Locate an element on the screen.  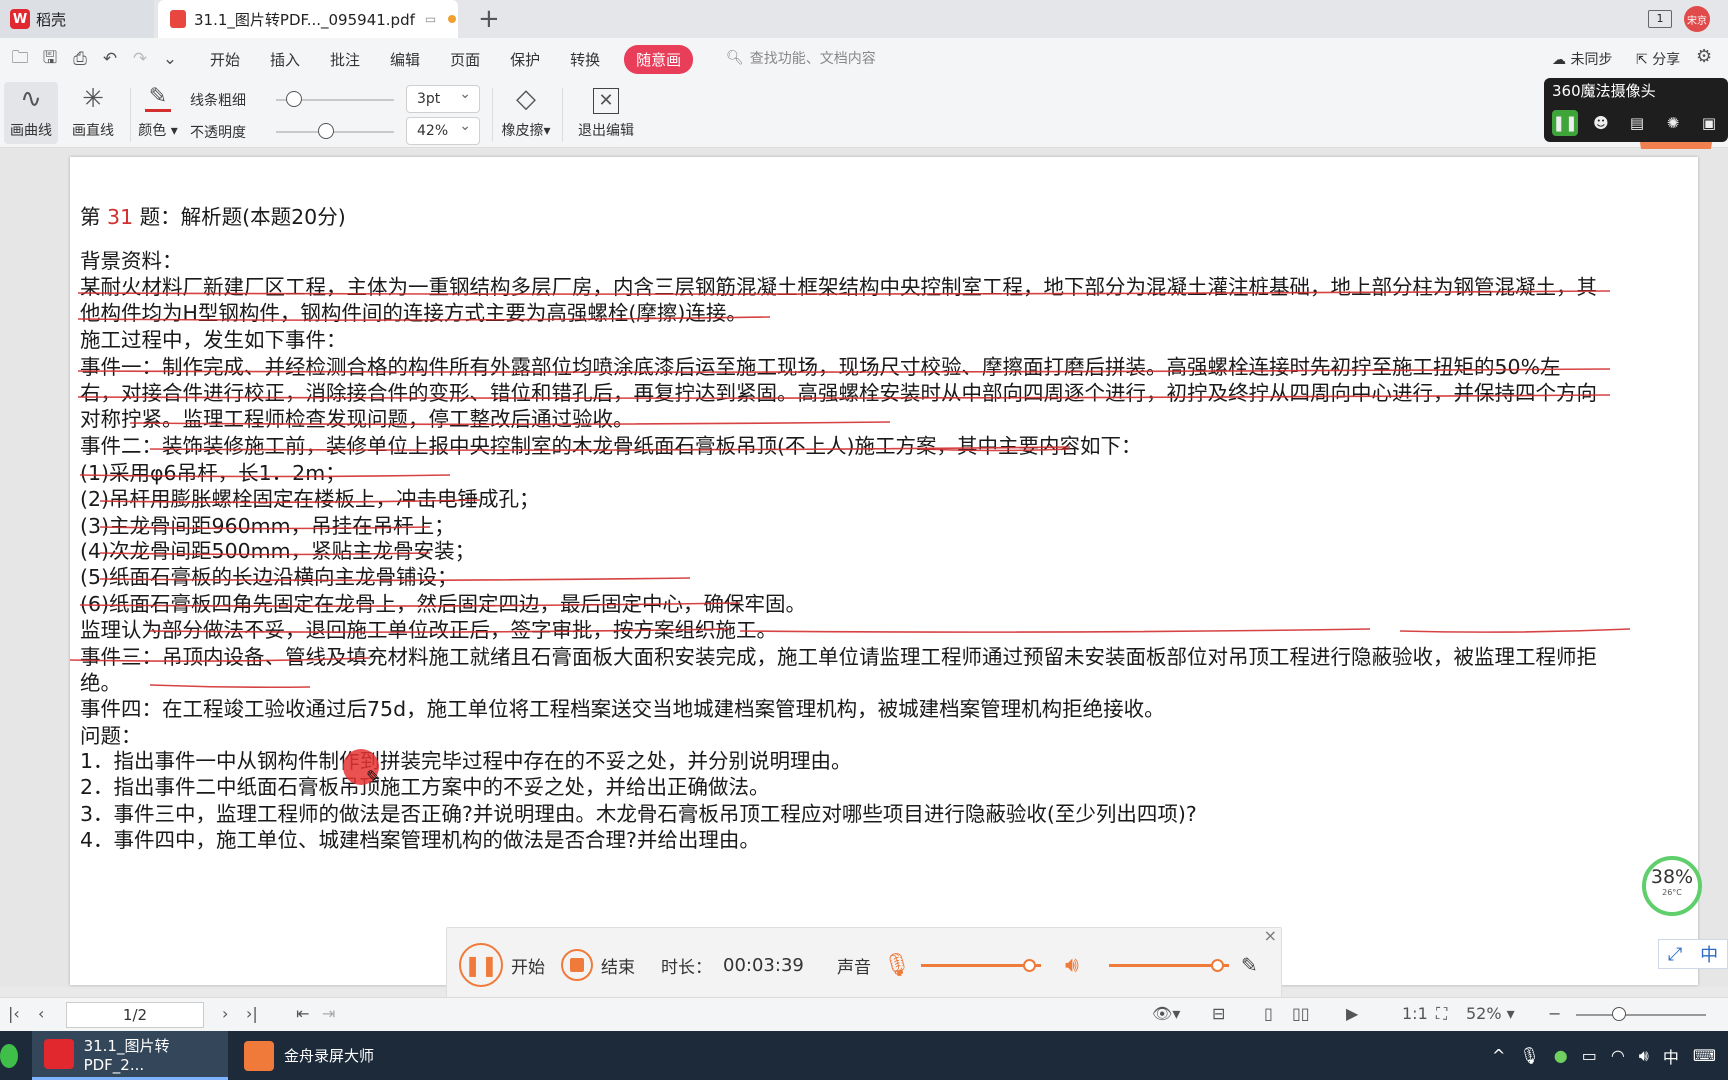
recorder-start-label: 开始 is located at coordinates (528, 967).